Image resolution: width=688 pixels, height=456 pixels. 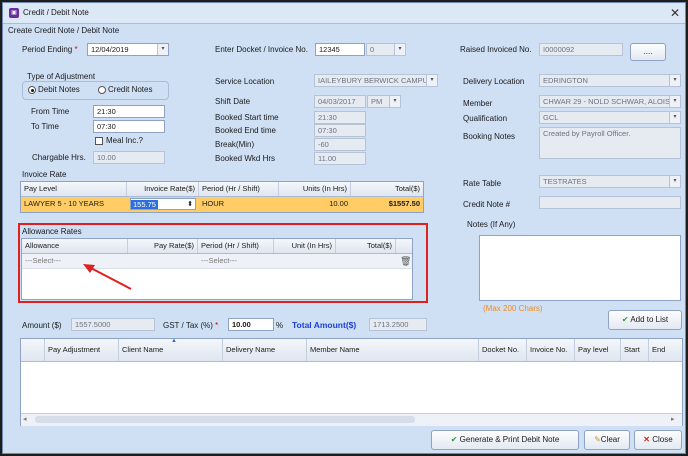 I want to click on docket-secondary-input: 0 ▾, so click(x=386, y=49).